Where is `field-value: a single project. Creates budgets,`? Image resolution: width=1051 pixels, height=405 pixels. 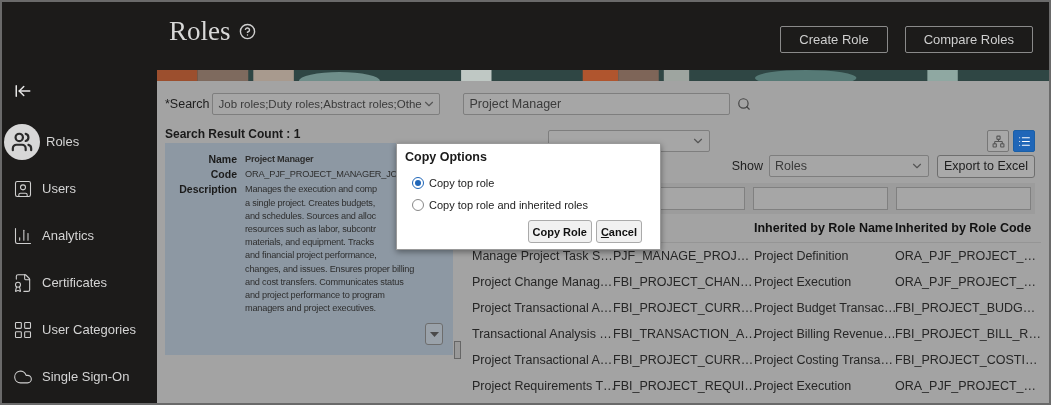
field-value: a single project. Creates budgets, is located at coordinates (310, 203).